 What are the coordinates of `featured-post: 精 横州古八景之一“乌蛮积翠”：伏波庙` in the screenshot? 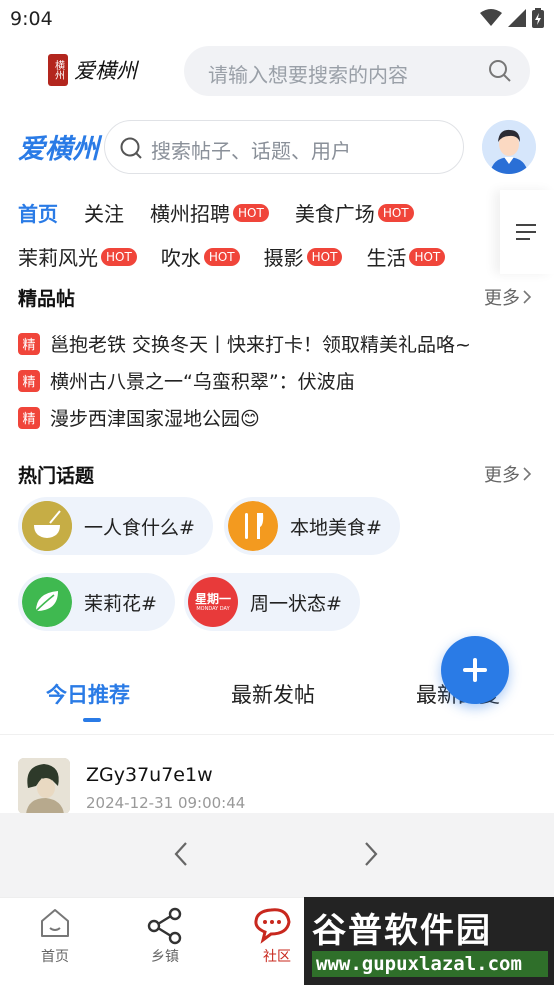 It's located at (186, 380).